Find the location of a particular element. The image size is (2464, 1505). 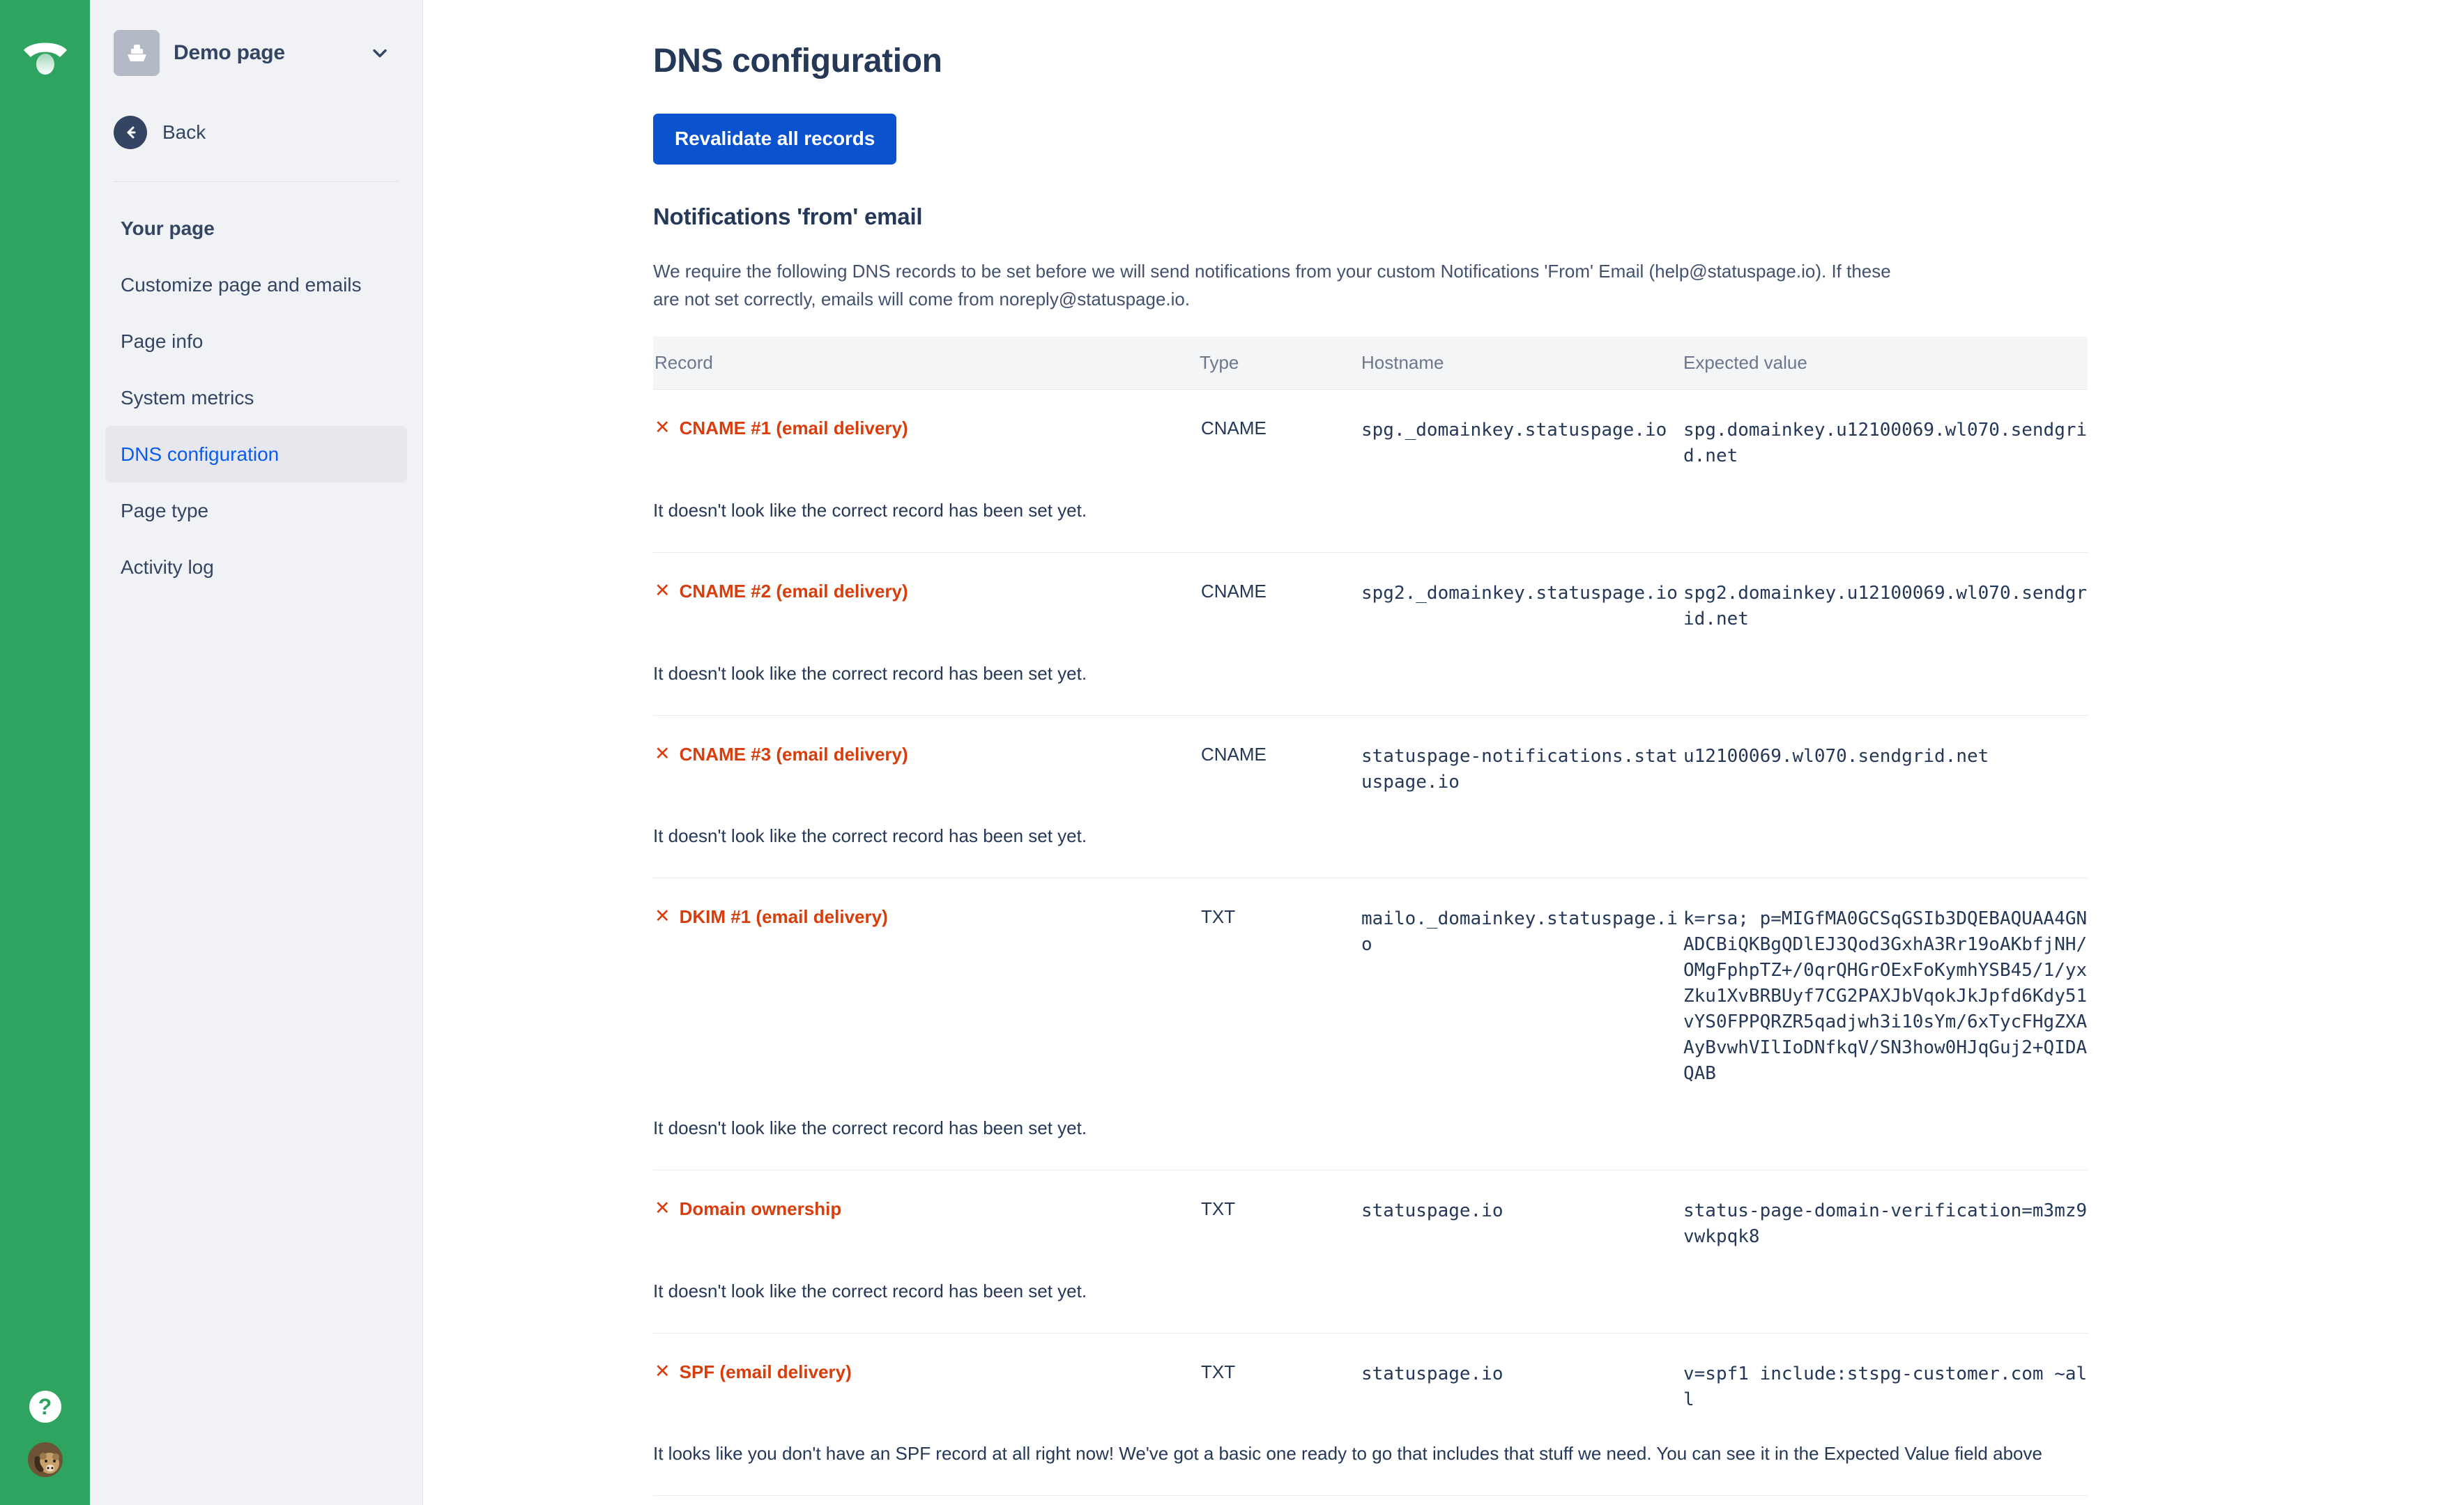

arrow-left-circle-icon is located at coordinates (130, 132).